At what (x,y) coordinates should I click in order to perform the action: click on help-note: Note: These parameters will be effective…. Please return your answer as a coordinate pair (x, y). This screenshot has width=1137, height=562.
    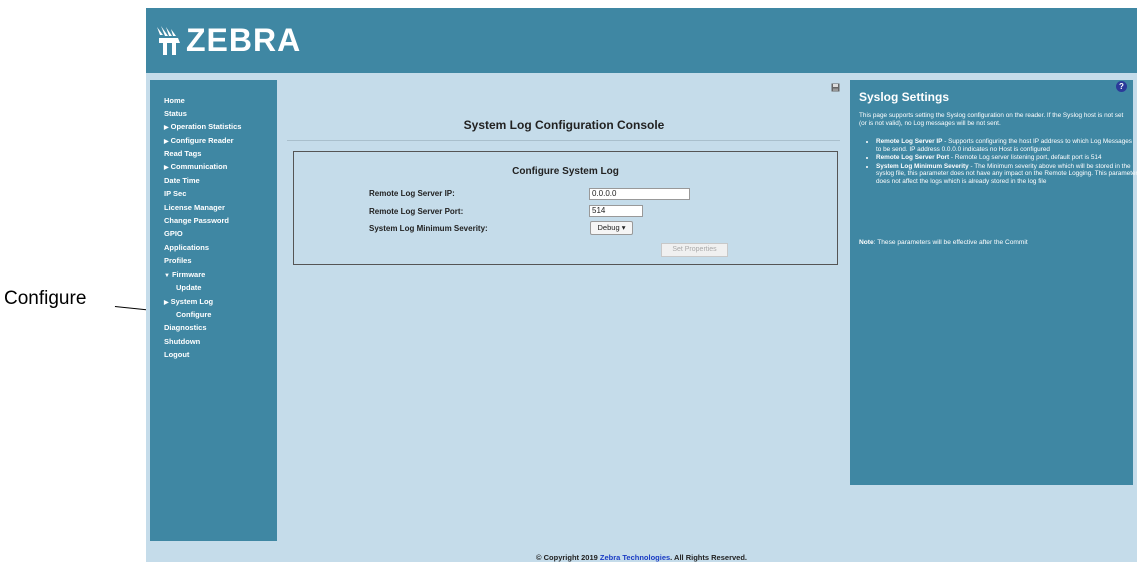
    Looking at the image, I should click on (943, 242).